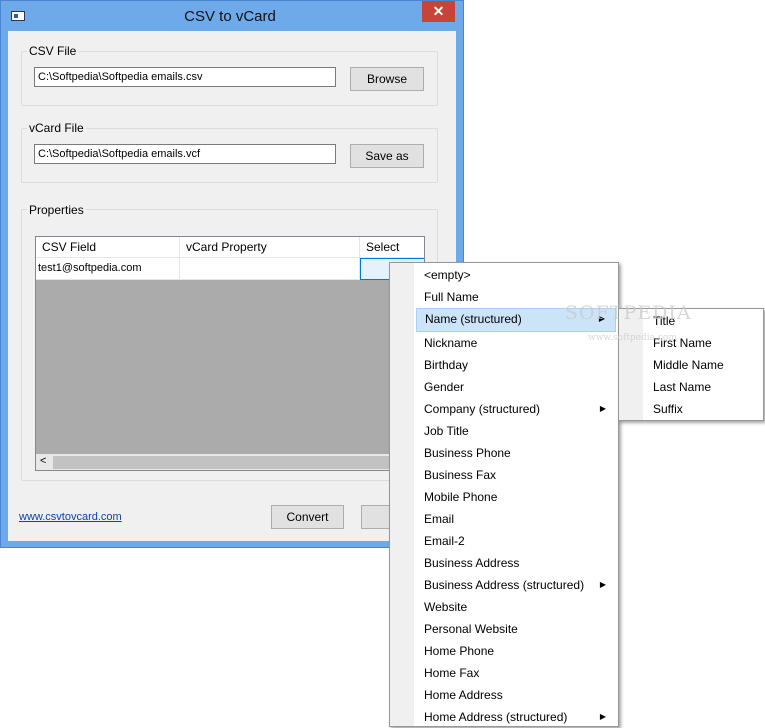 The height and width of the screenshot is (728, 765). I want to click on browse-button: Browse, so click(387, 79).